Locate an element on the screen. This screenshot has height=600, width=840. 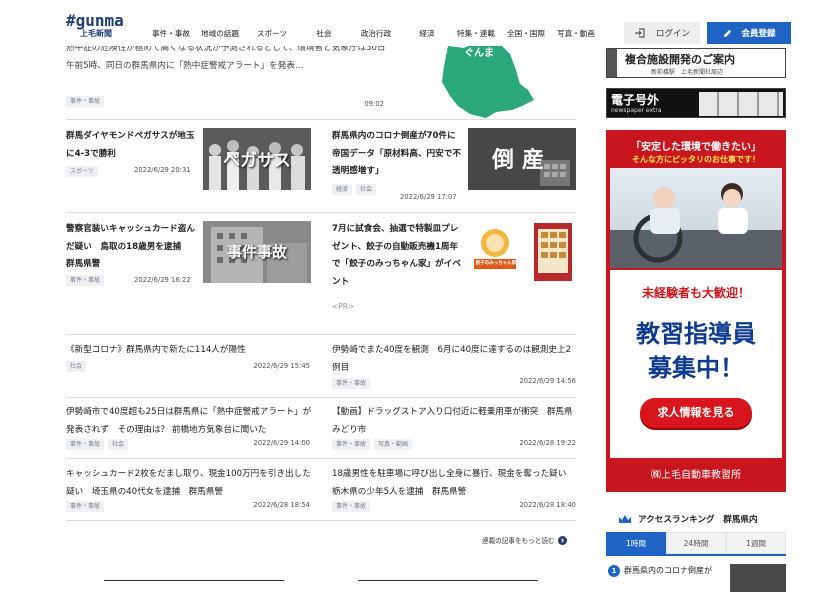
nav-item-politics: 政治行政 is located at coordinates (376, 34).